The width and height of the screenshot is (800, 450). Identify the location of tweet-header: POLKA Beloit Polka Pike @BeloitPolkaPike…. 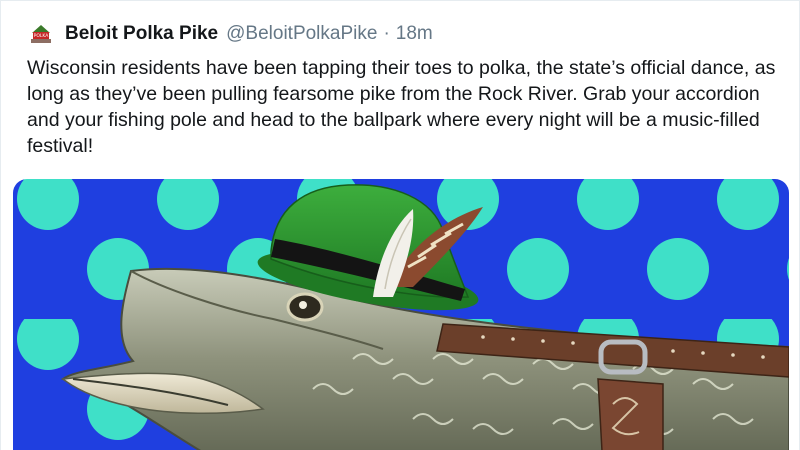
(230, 34).